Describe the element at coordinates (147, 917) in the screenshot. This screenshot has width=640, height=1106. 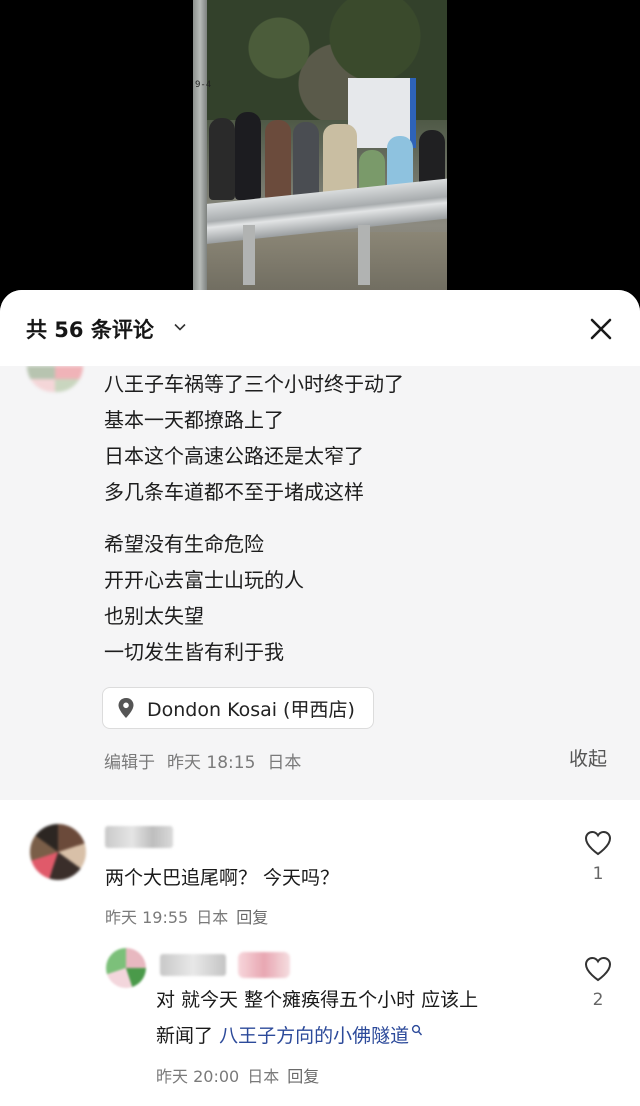
I see `comment-time: 昨天 19:55` at that location.